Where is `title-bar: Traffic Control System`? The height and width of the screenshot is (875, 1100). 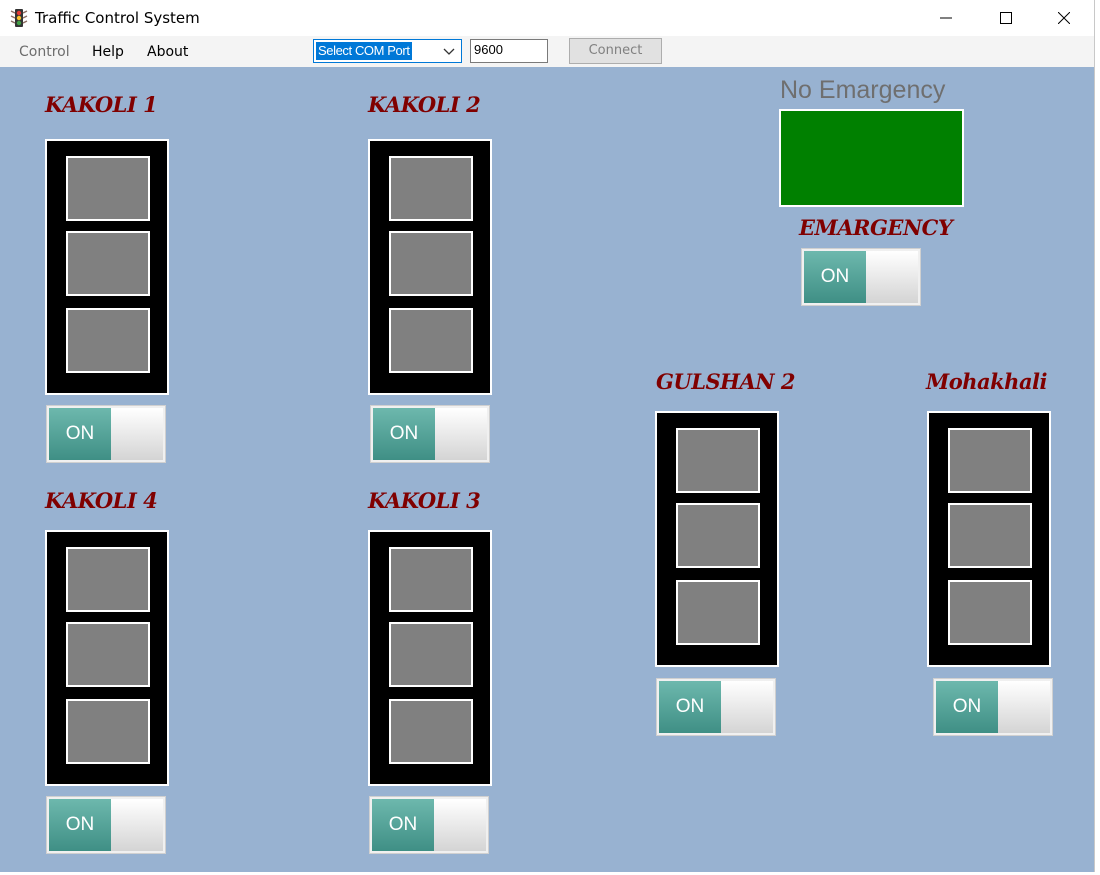 title-bar: Traffic Control System is located at coordinates (547, 18).